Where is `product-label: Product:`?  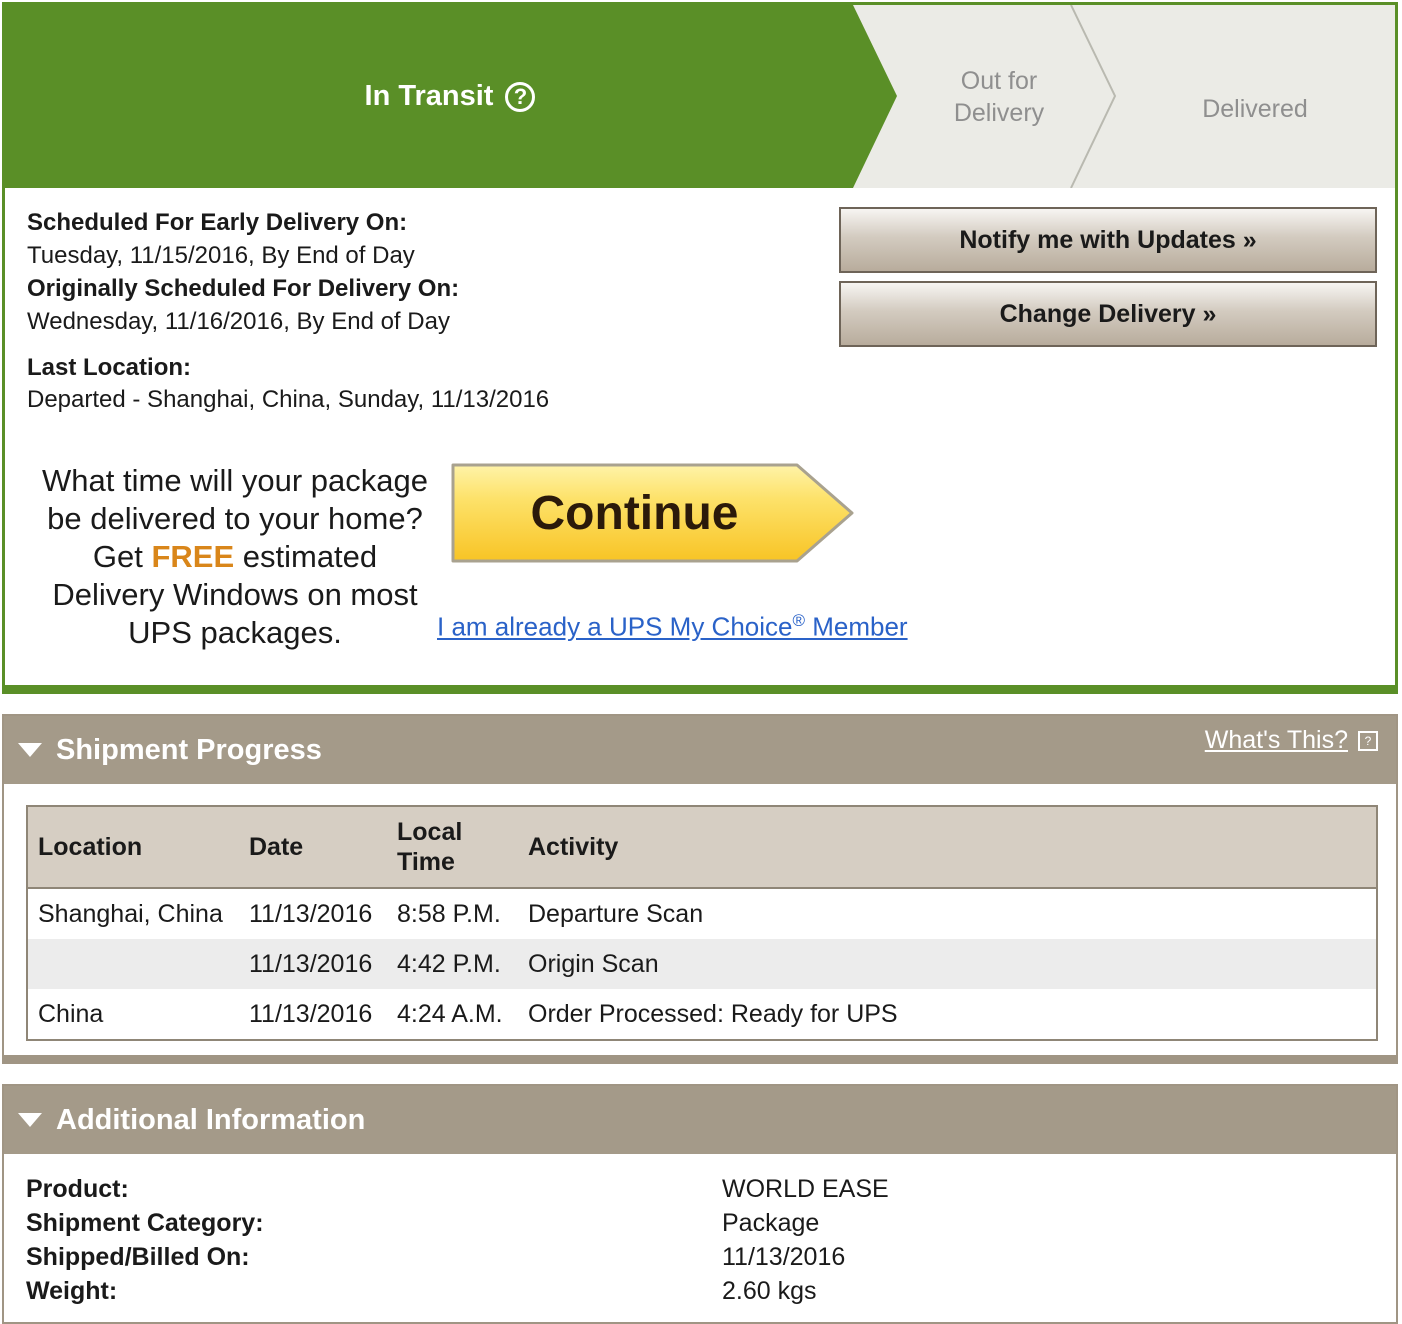
product-label: Product: is located at coordinates (77, 1189).